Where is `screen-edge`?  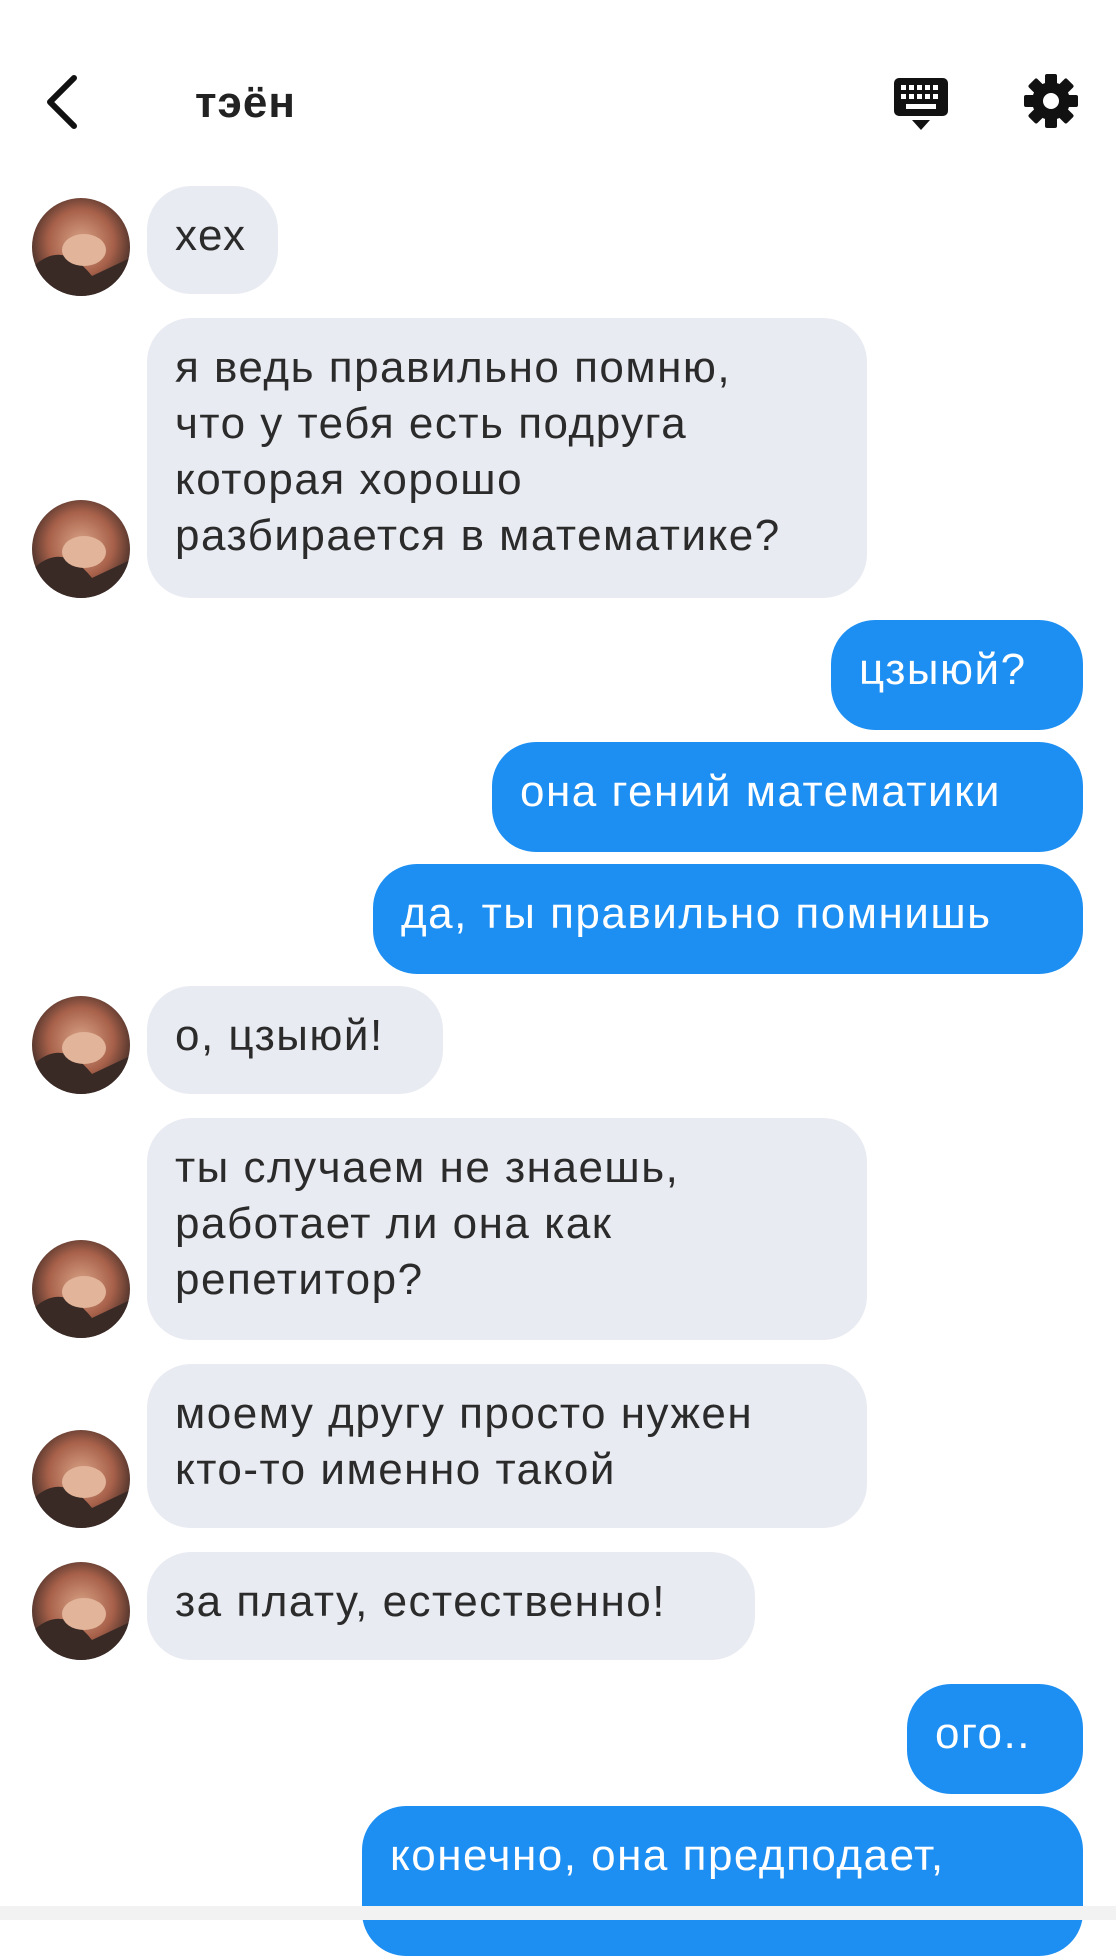 screen-edge is located at coordinates (558, 1913).